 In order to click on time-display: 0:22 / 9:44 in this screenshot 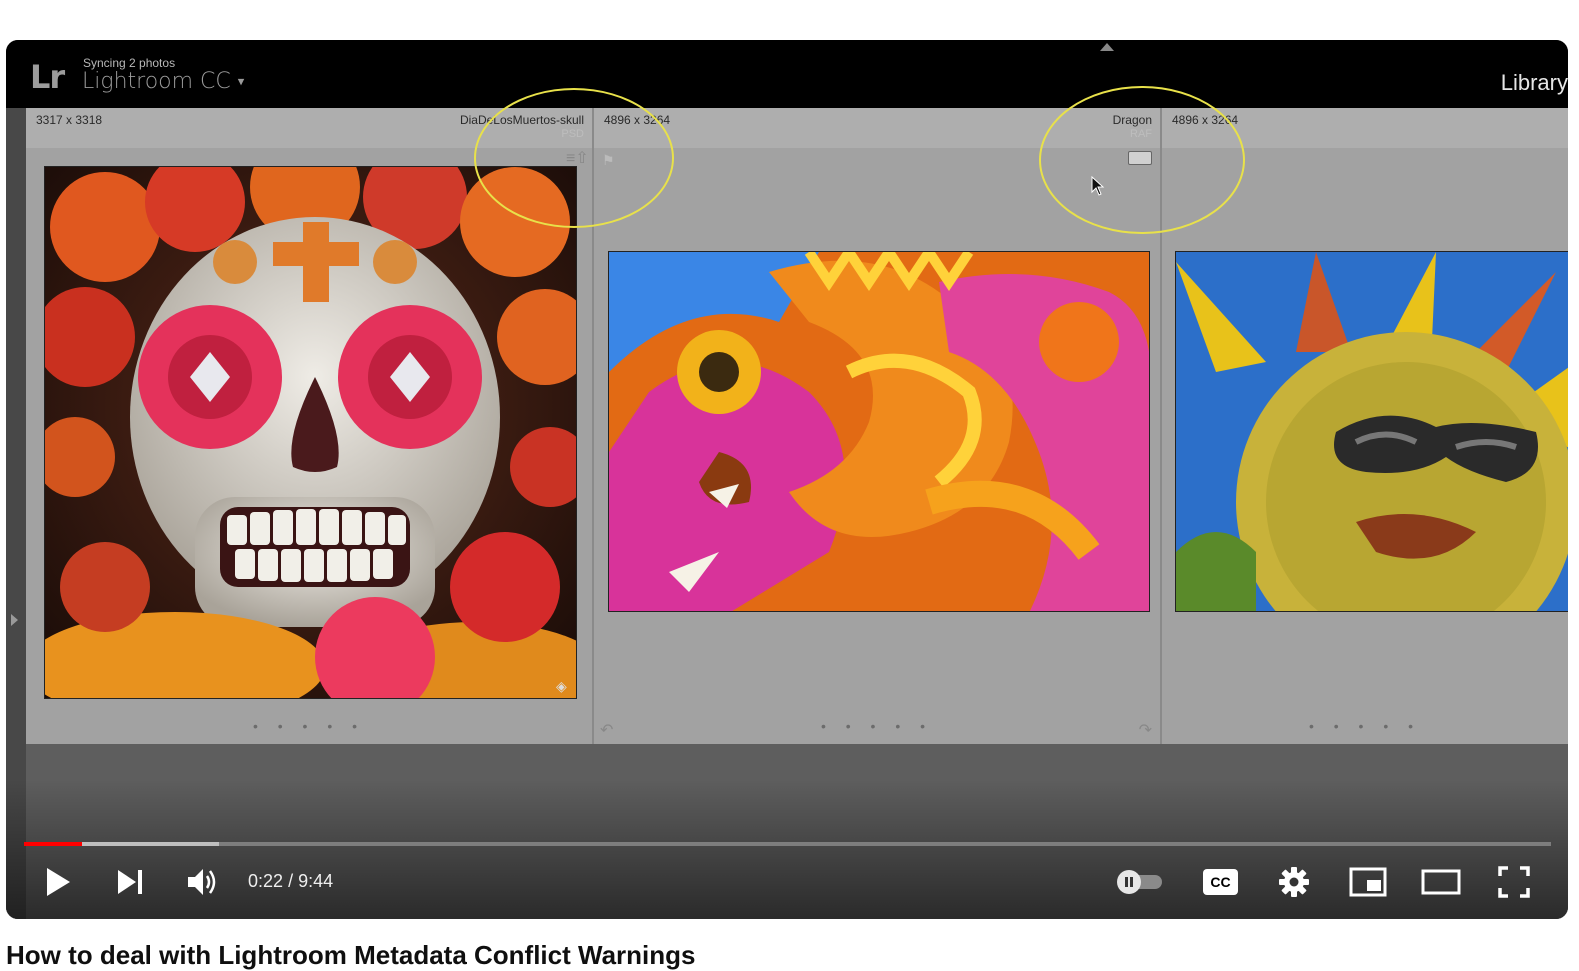, I will do `click(290, 881)`.